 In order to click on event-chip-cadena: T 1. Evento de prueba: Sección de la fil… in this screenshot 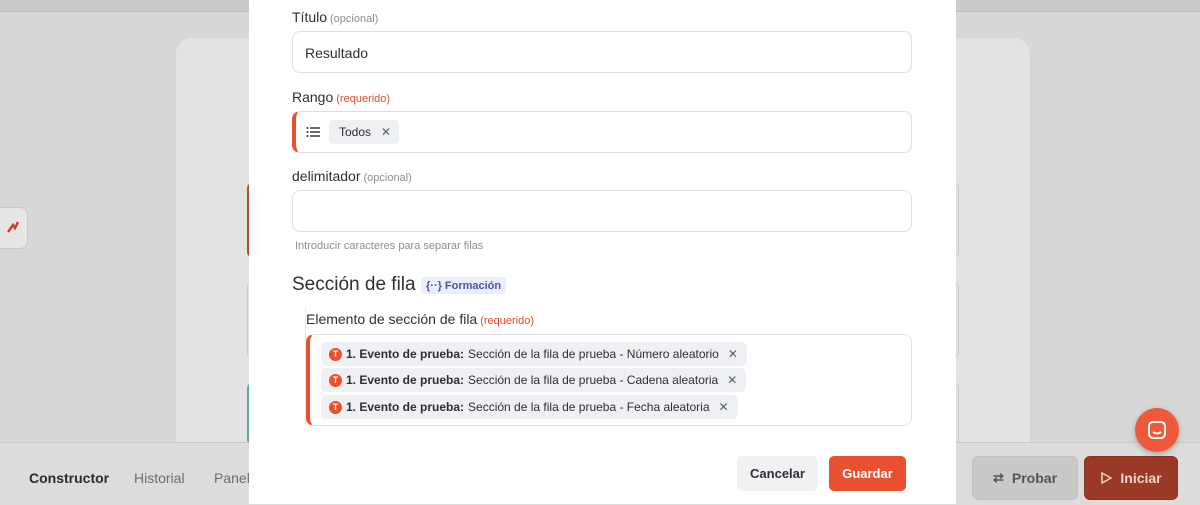, I will do `click(534, 380)`.